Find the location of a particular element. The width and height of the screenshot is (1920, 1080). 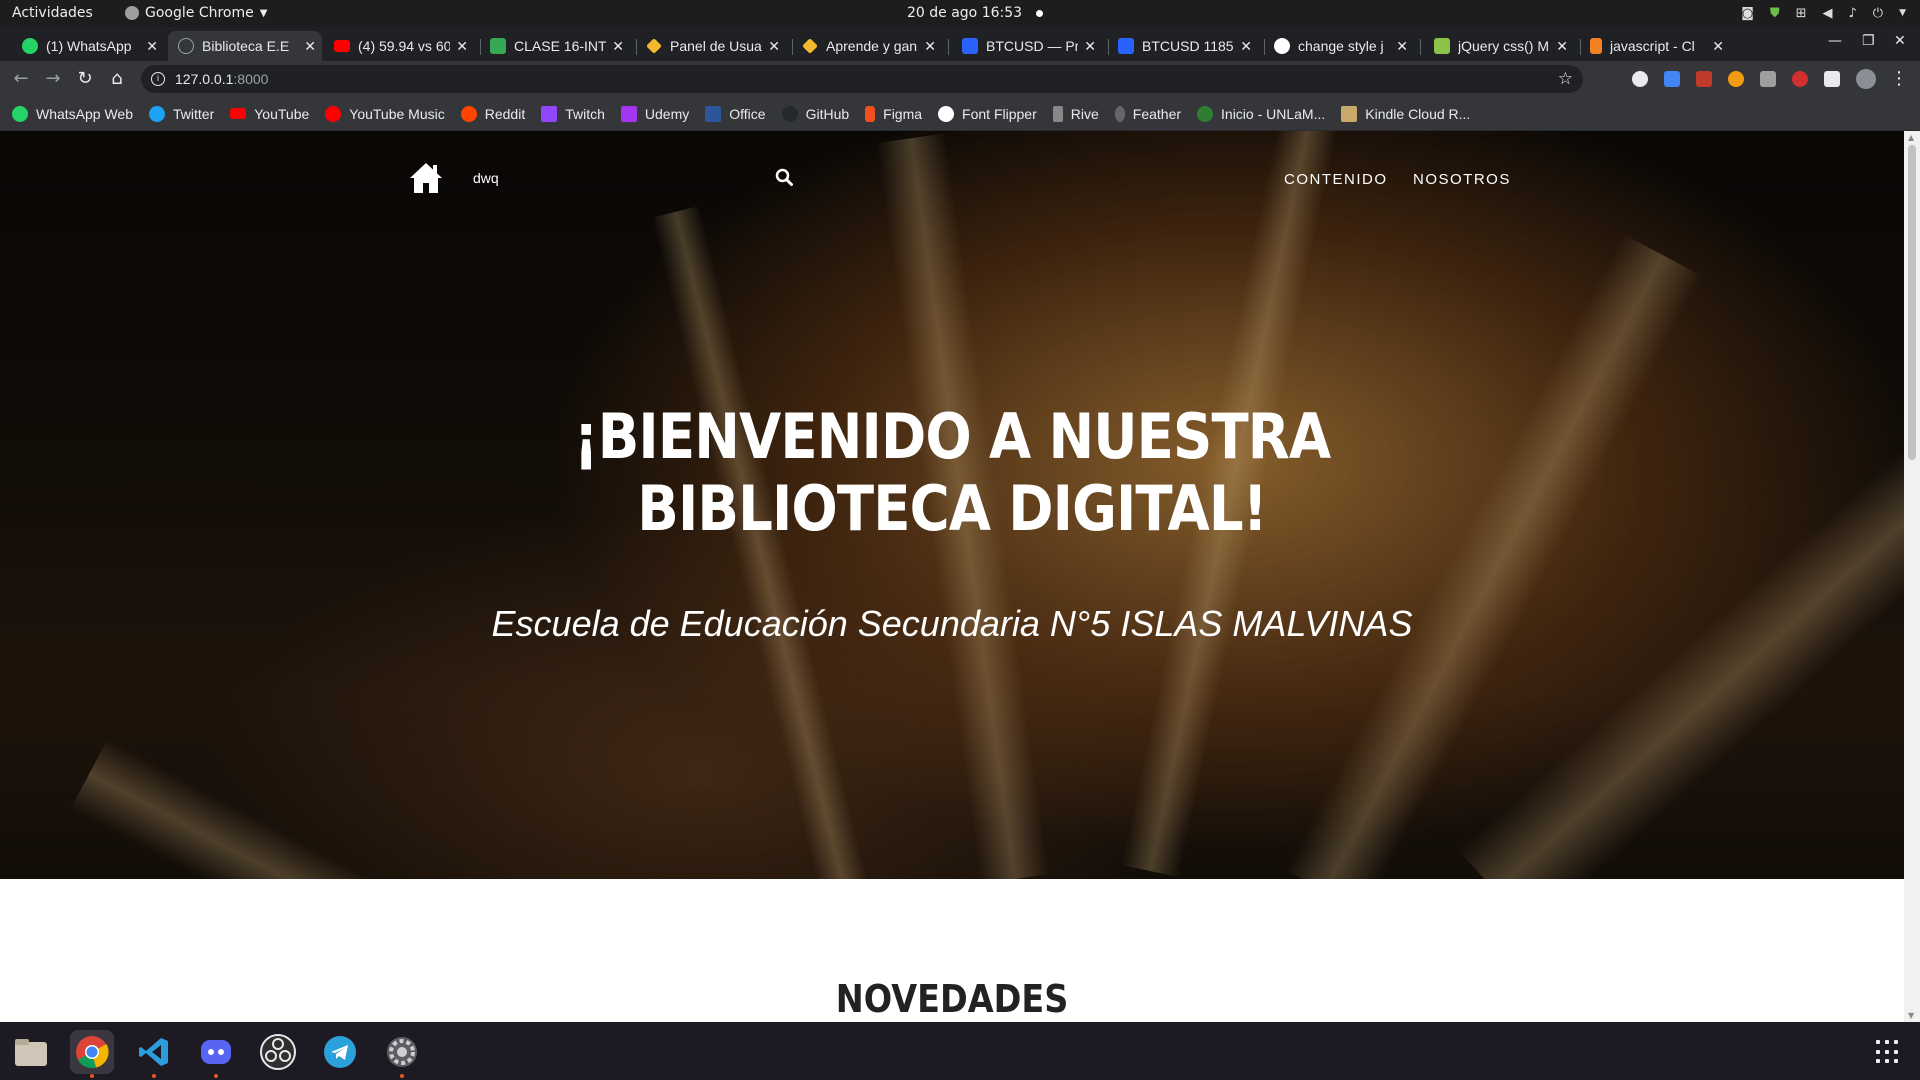

profile-avatar is located at coordinates (1866, 79).